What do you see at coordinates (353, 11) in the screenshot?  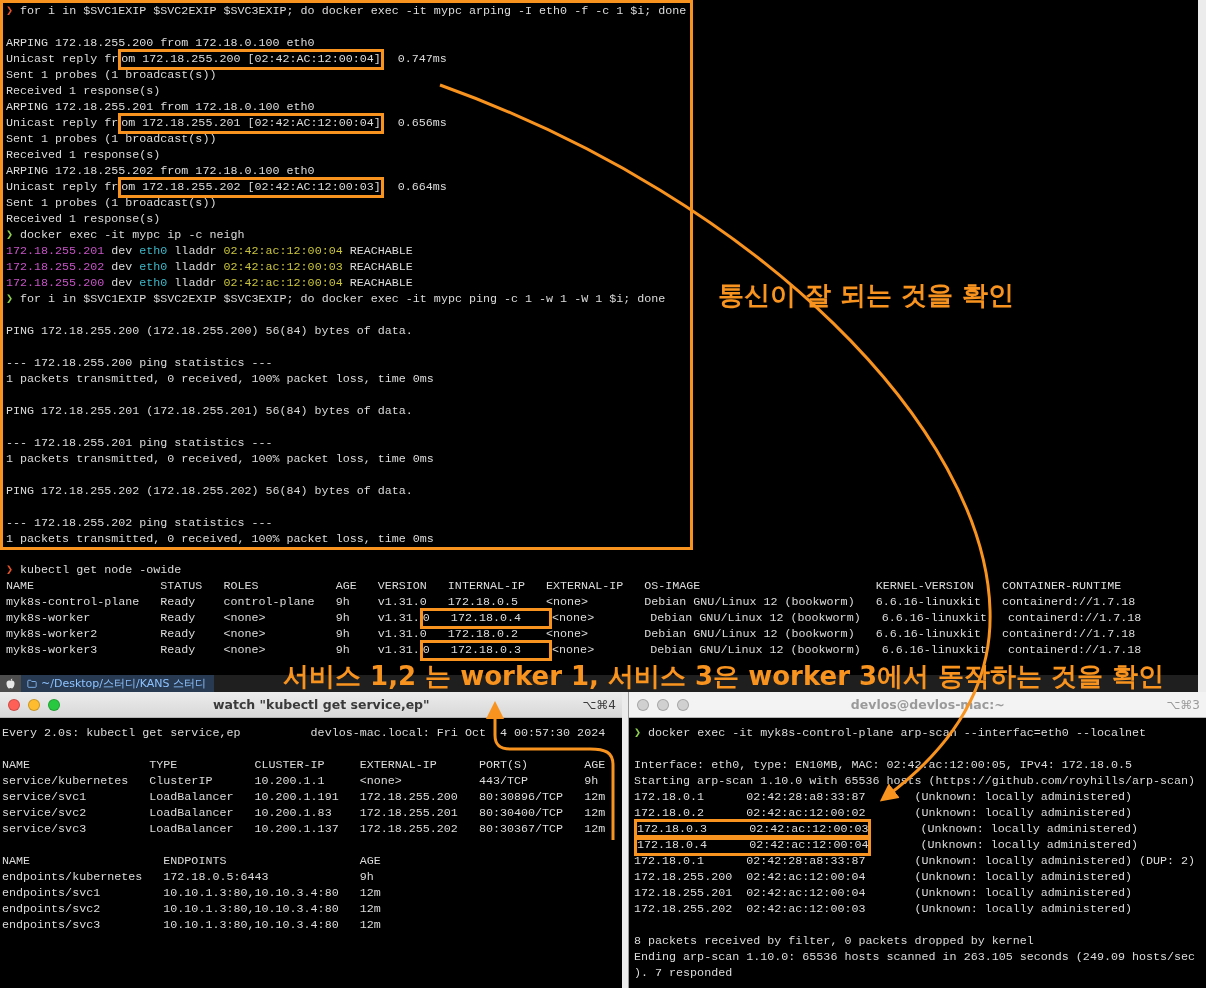 I see `terminal-text: for i in $SVC1EXIP $SVC2EXIP $SVC3EXIP; do docker exec -it mypc arping -I eth0 -f -c 1 $i; done` at bounding box center [353, 11].